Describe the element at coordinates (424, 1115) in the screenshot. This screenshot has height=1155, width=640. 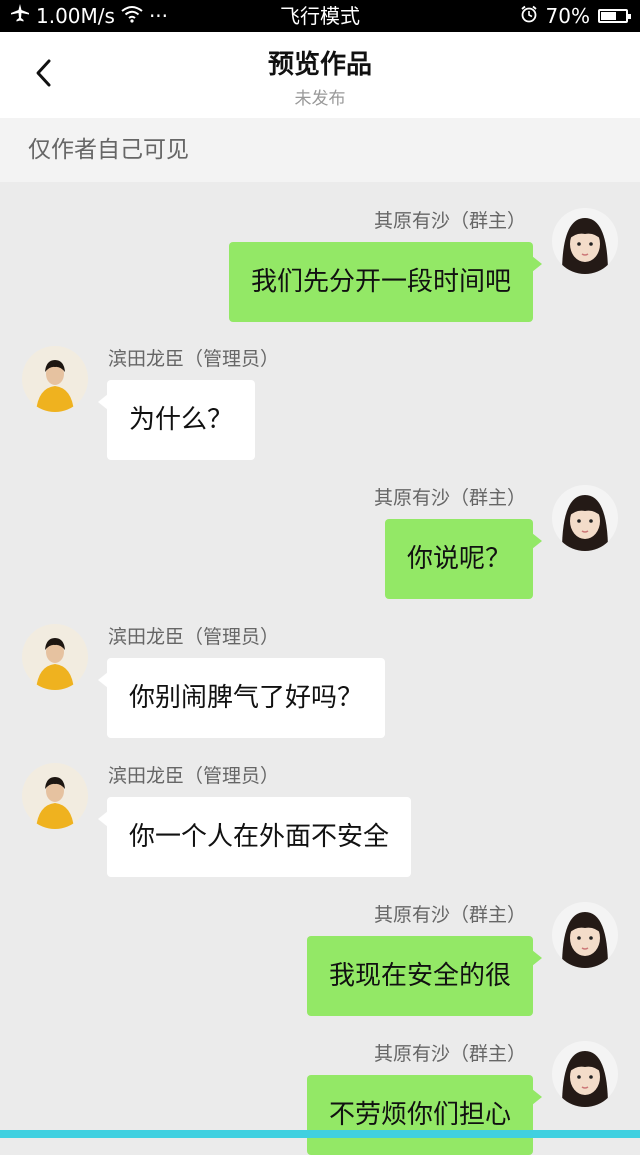
I see `message-bubble: 不劳烦你们担心` at that location.